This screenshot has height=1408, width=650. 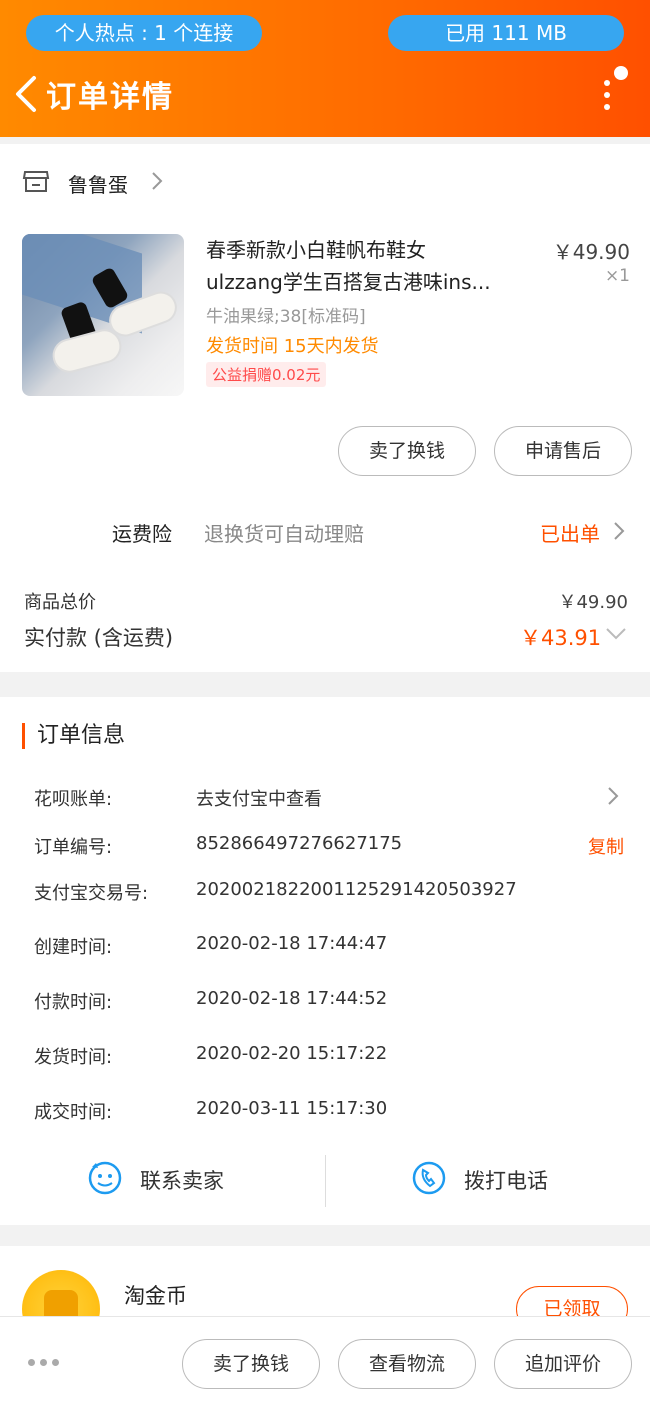 What do you see at coordinates (155, 1296) in the screenshot?
I see `coins-label: 淘金币` at bounding box center [155, 1296].